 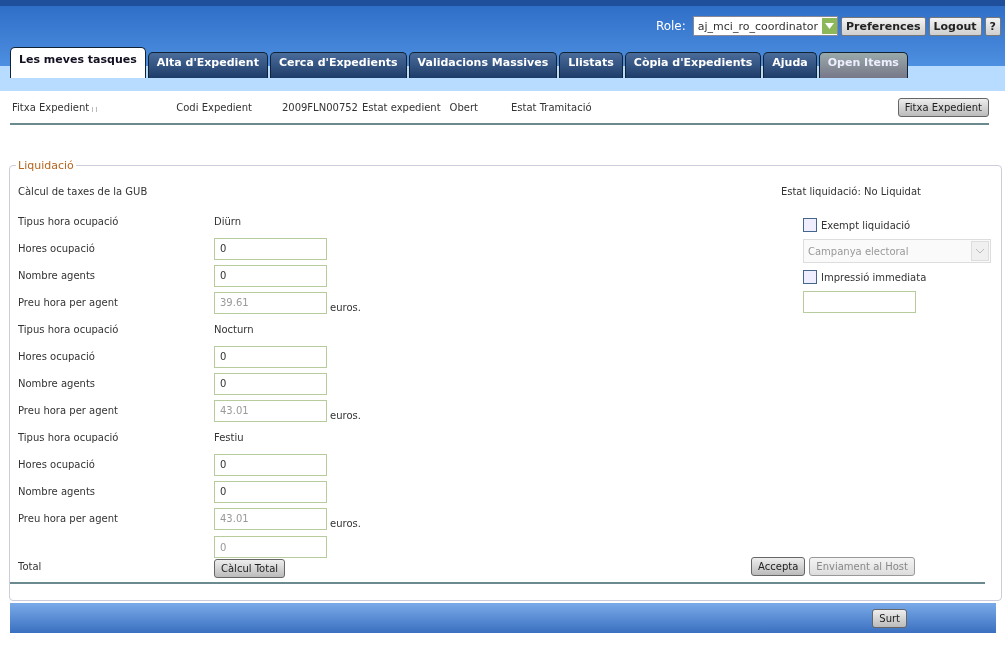 I want to click on field-value: Obert, so click(x=463, y=107).